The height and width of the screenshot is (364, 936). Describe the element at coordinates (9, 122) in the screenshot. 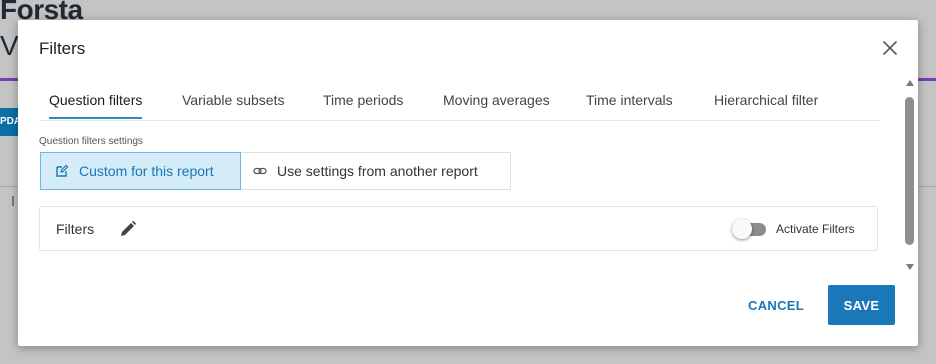

I see `background-tag: PDA` at that location.